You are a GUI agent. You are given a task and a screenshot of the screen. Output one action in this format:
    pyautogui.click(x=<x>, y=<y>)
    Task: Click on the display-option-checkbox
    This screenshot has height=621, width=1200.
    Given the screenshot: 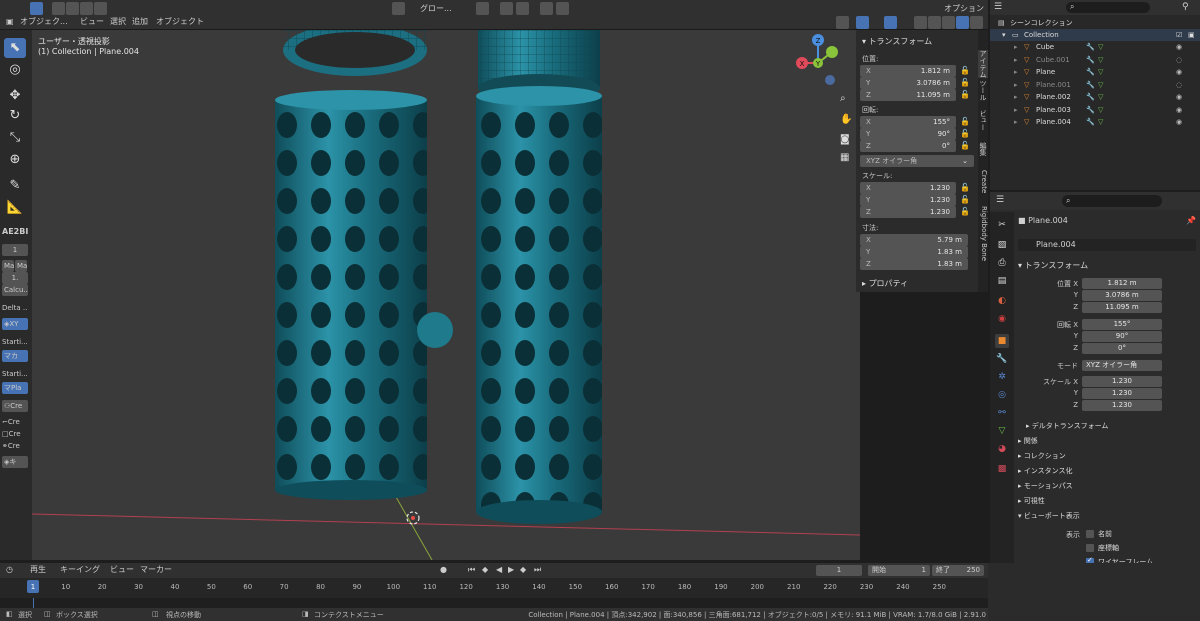 What is the action you would take?
    pyautogui.click(x=1090, y=548)
    